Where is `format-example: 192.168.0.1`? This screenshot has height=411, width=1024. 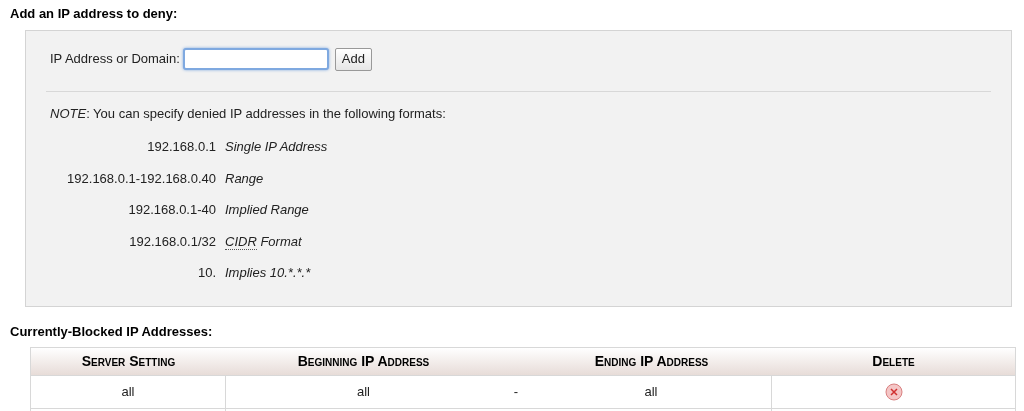 format-example: 192.168.0.1 is located at coordinates (181, 147).